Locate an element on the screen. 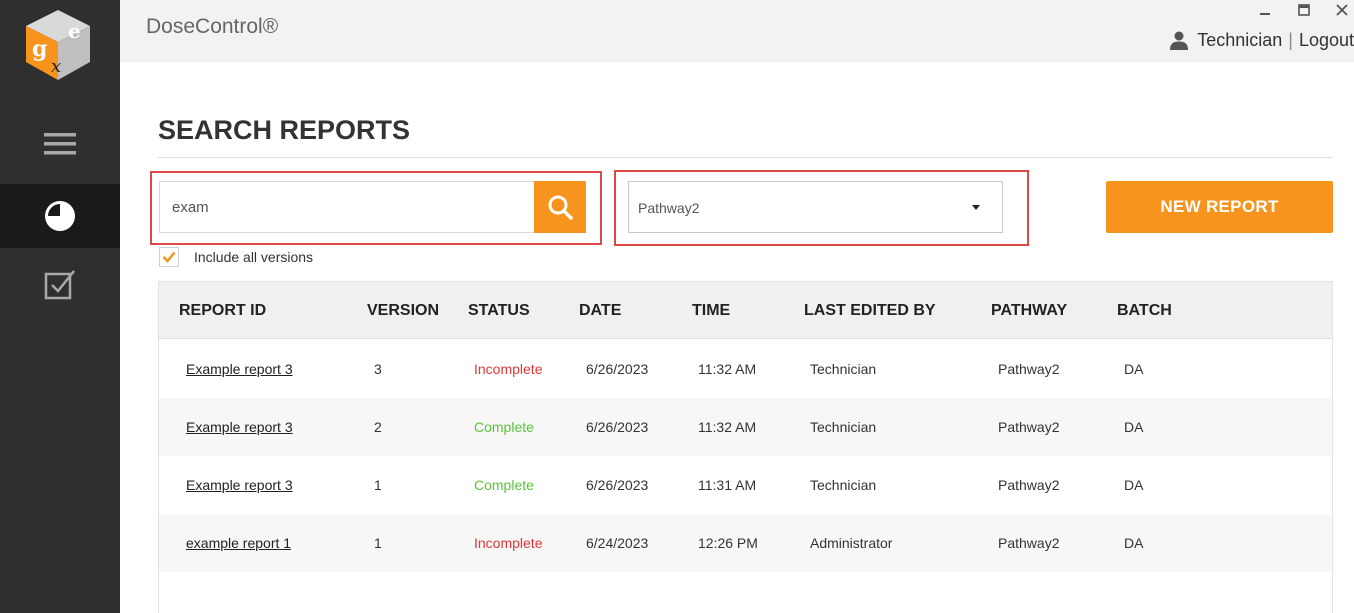  checkmark-icon is located at coordinates (169, 257).